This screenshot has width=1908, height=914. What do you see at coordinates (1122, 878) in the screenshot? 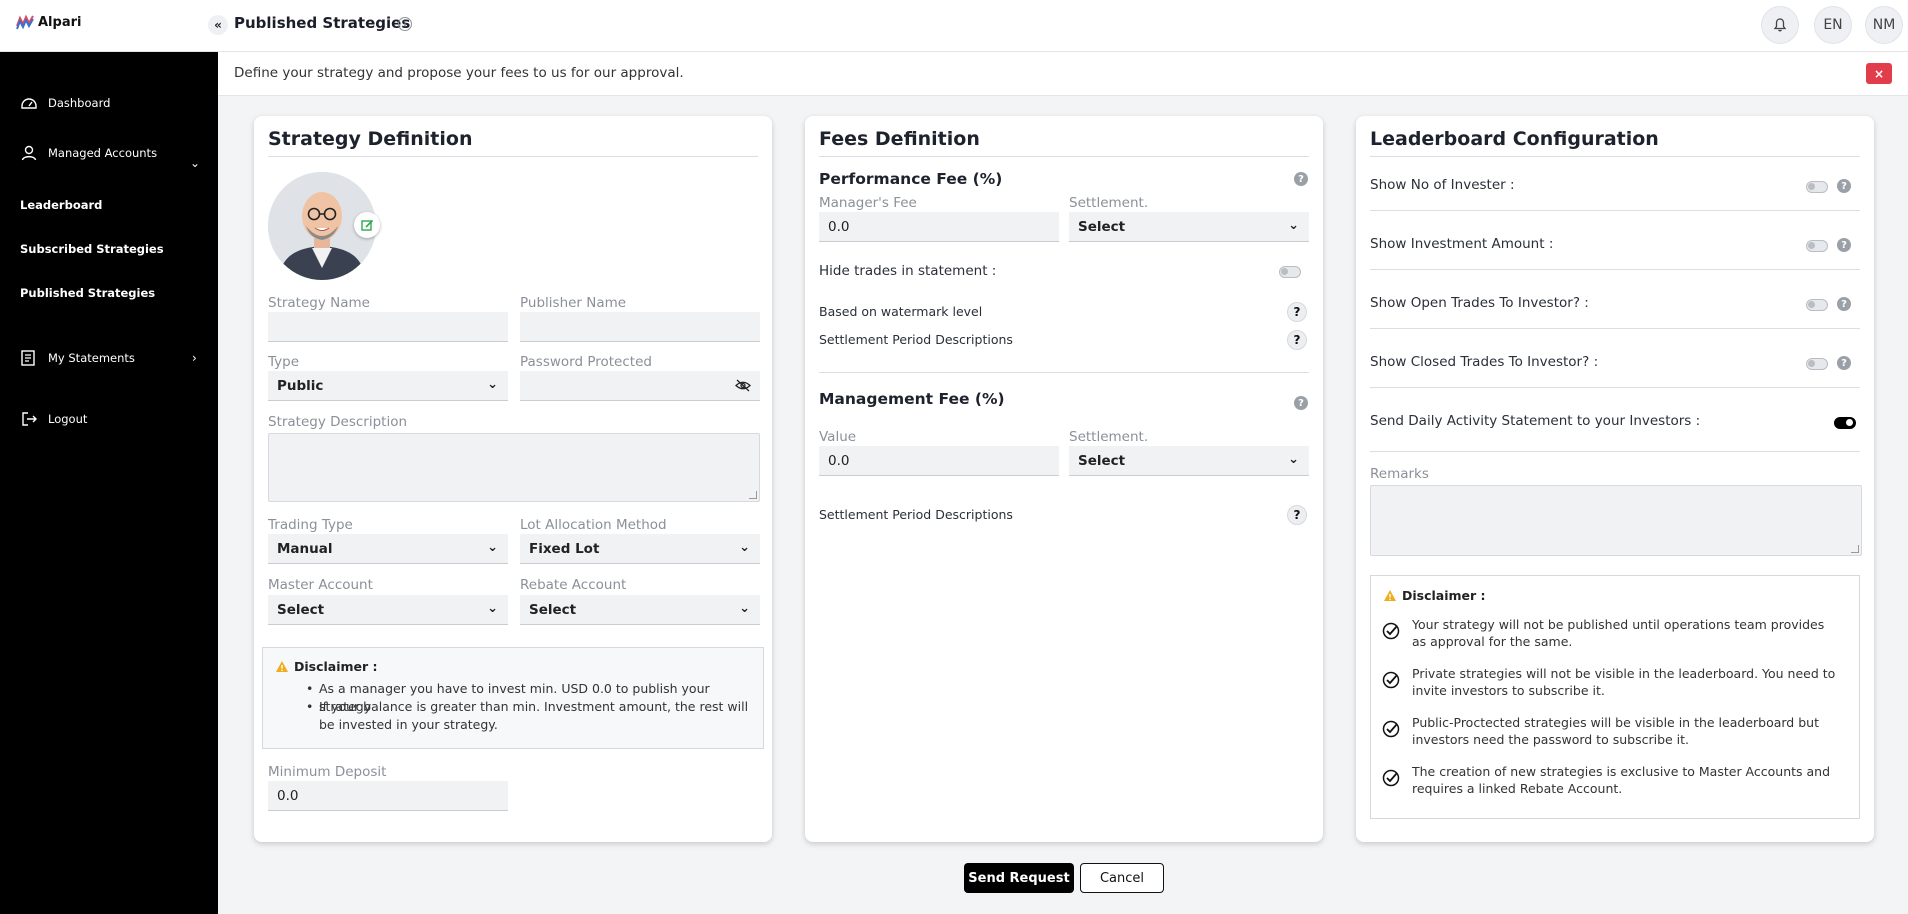
I see `cancel-button: Cancel` at bounding box center [1122, 878].